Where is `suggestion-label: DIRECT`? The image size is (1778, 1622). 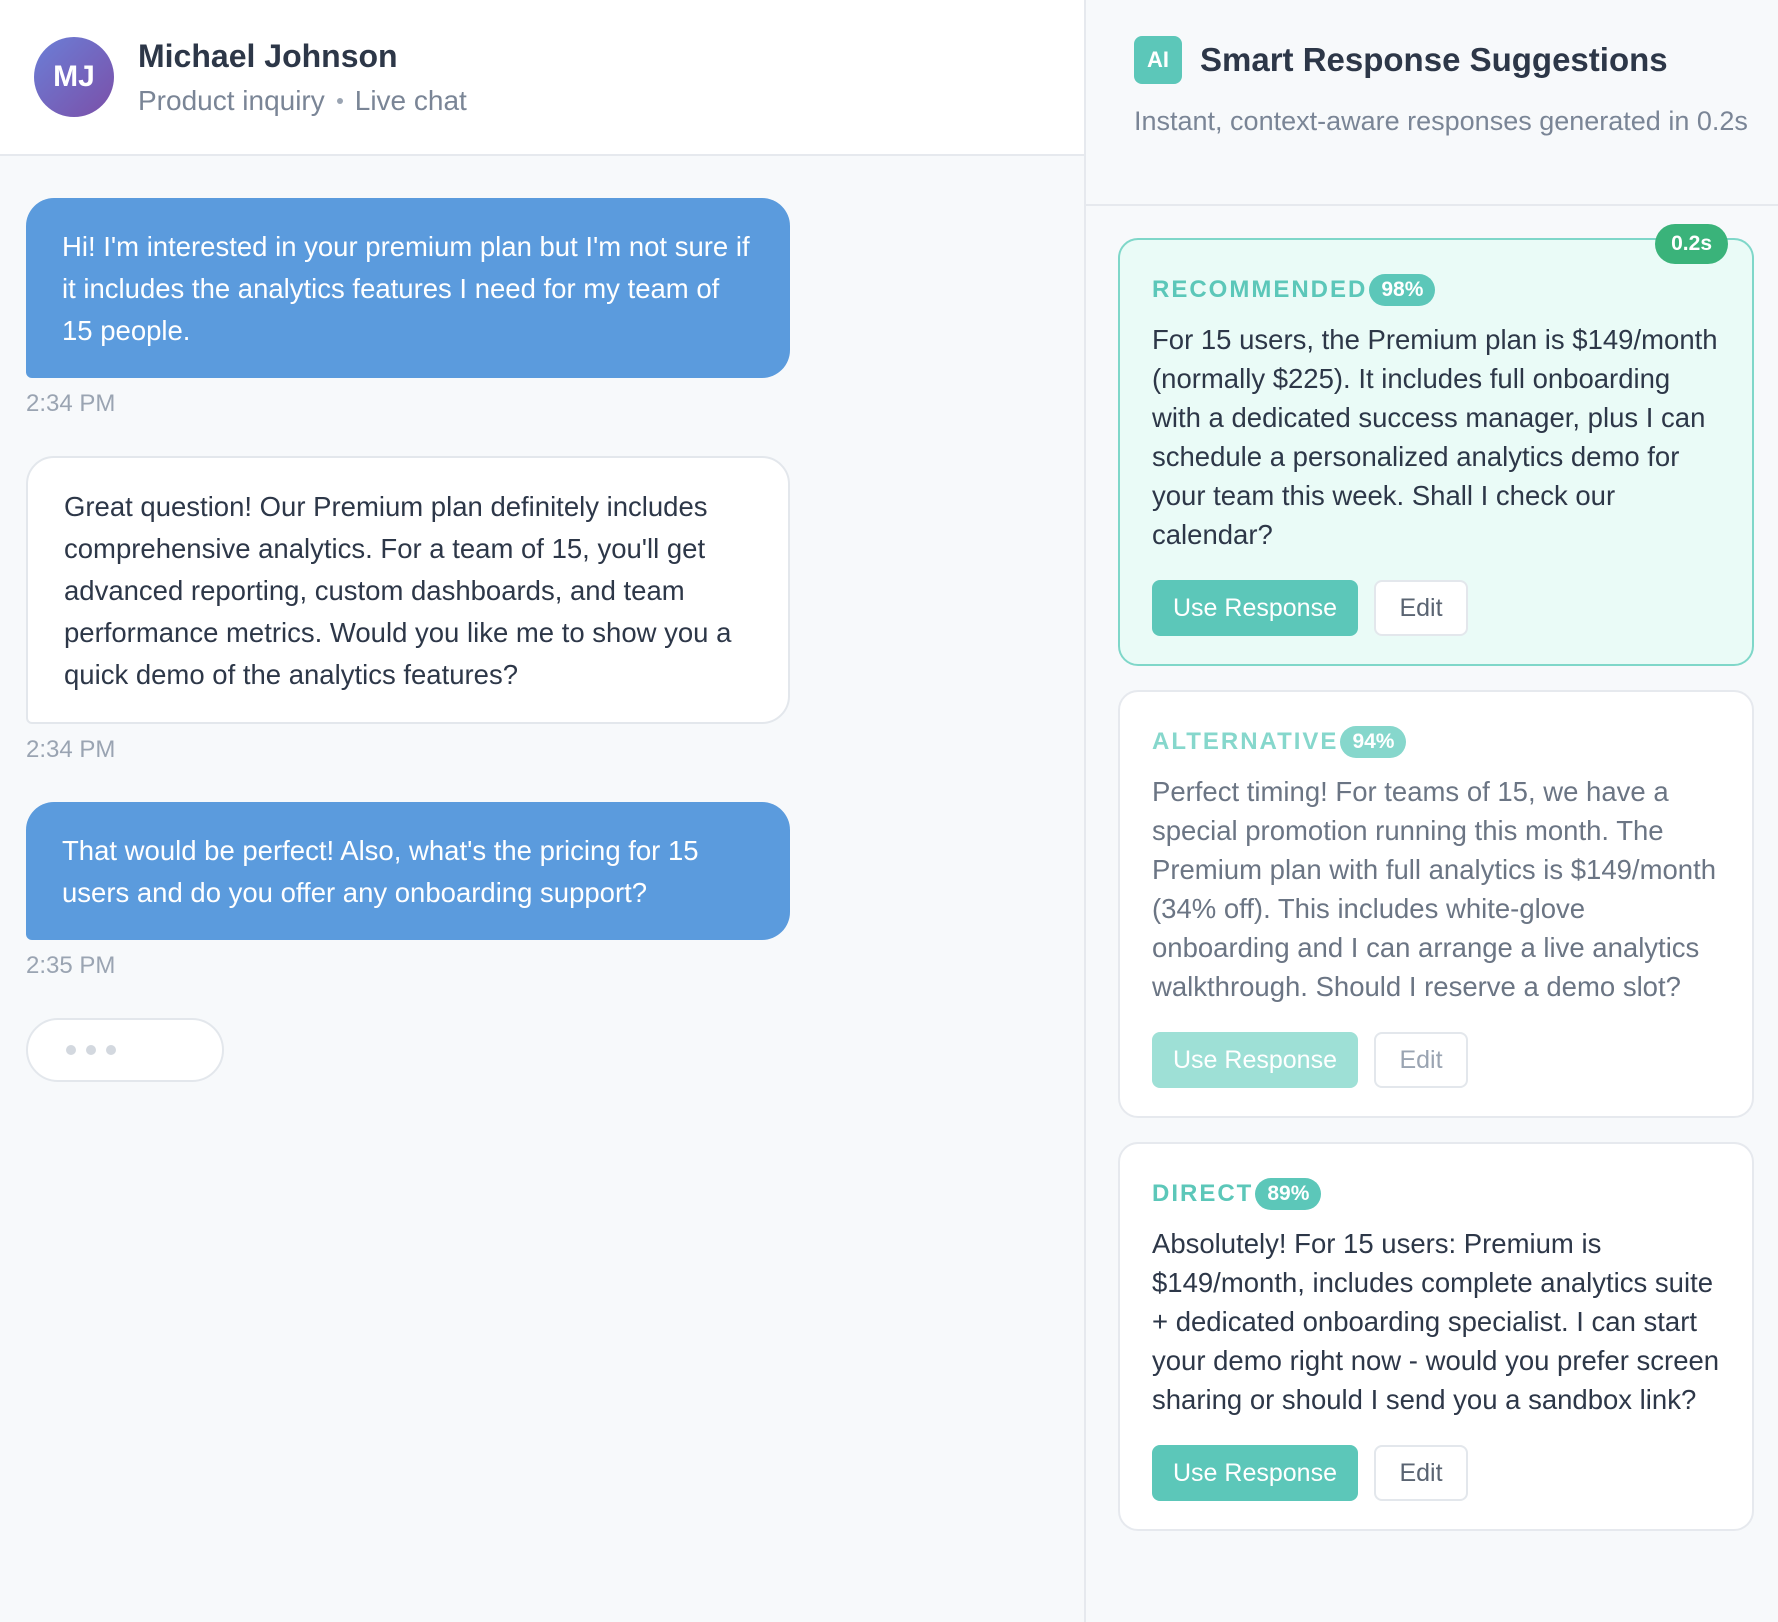
suggestion-label: DIRECT is located at coordinates (1203, 1193).